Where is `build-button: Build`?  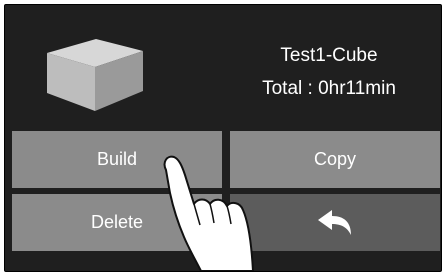 build-button: Build is located at coordinates (117, 159).